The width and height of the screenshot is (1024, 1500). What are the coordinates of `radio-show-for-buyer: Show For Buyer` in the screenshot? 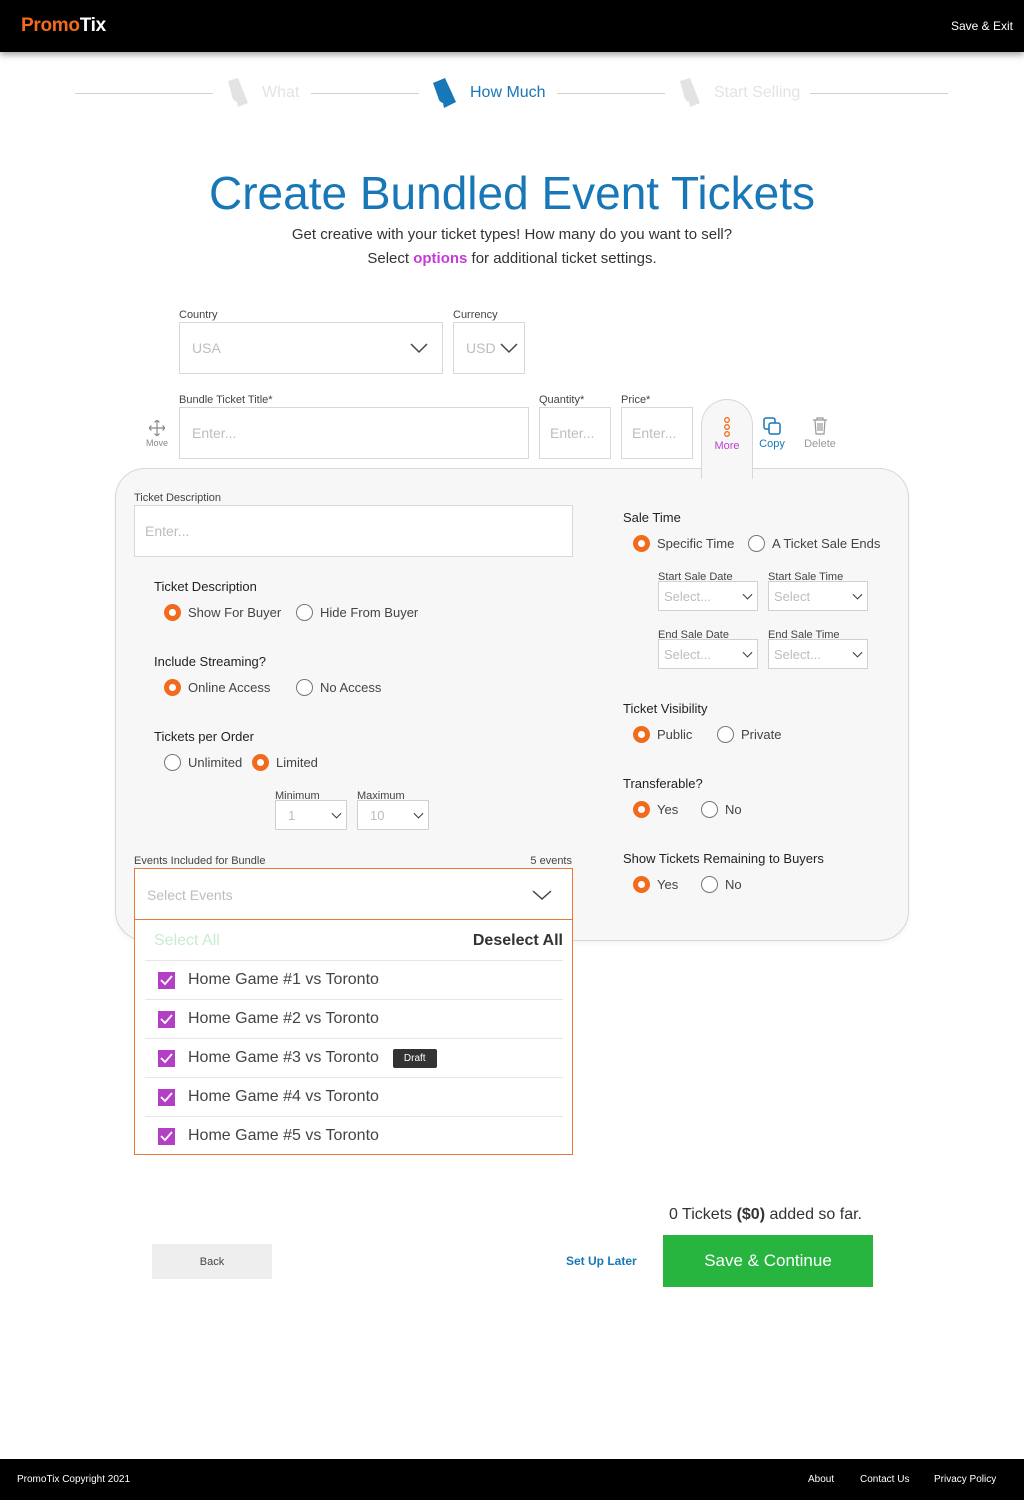 It's located at (222, 612).